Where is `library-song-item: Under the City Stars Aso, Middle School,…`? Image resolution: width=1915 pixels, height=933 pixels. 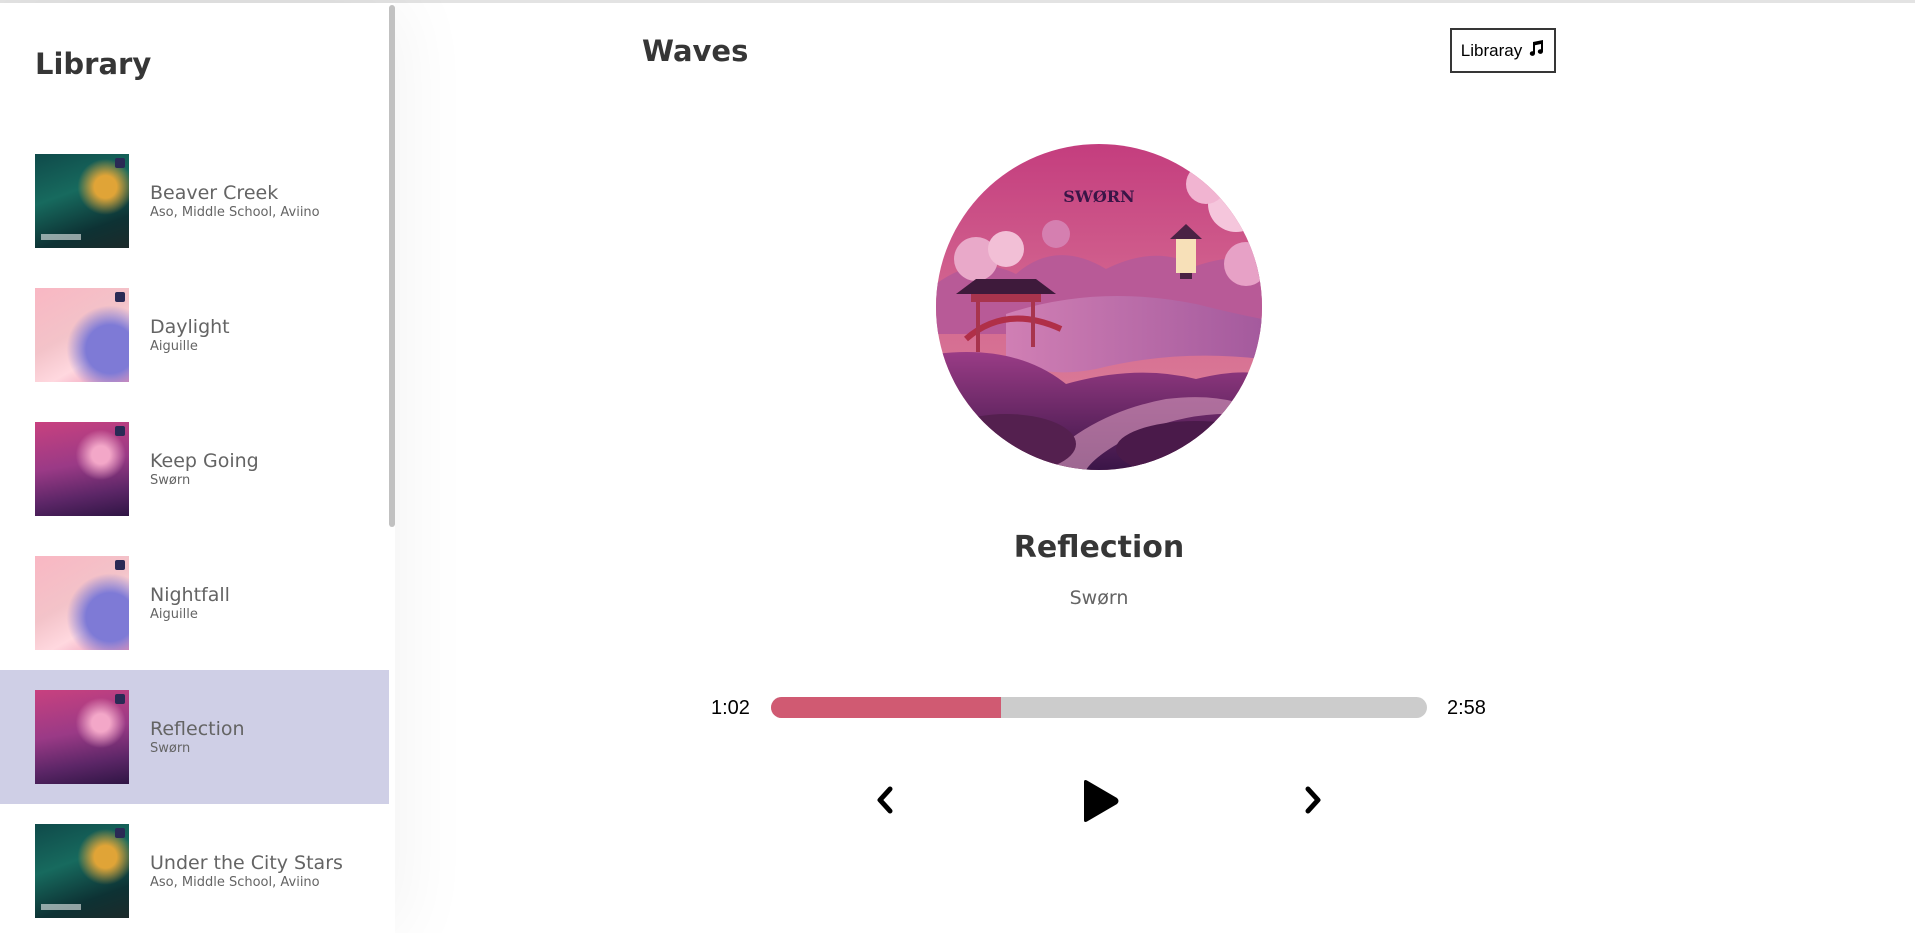 library-song-item: Under the City Stars Aso, Middle School,… is located at coordinates (194, 868).